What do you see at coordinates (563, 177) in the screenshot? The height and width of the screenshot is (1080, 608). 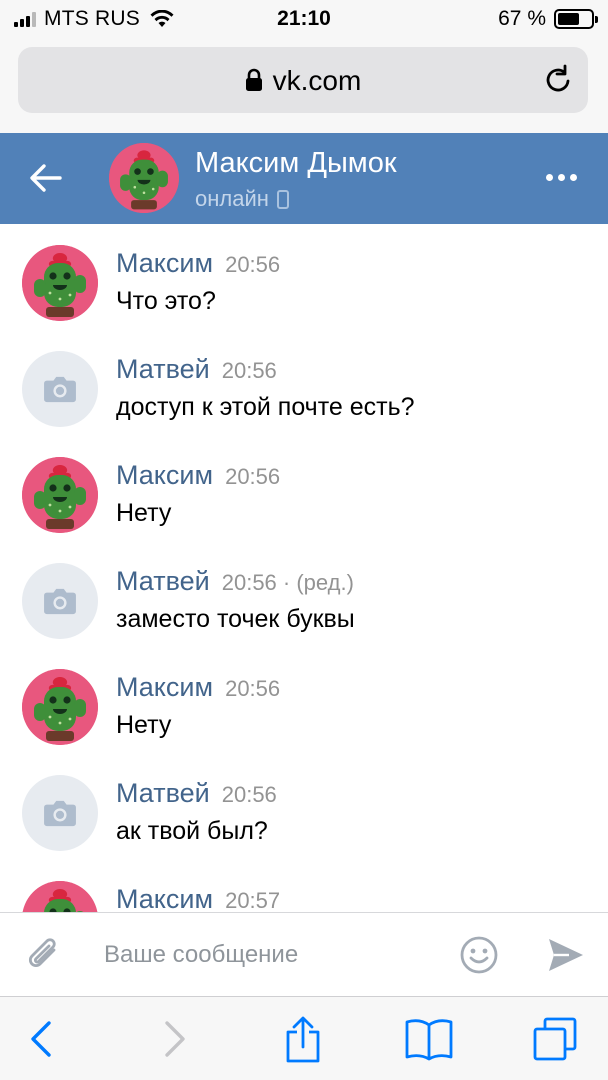 I see `more-icon` at bounding box center [563, 177].